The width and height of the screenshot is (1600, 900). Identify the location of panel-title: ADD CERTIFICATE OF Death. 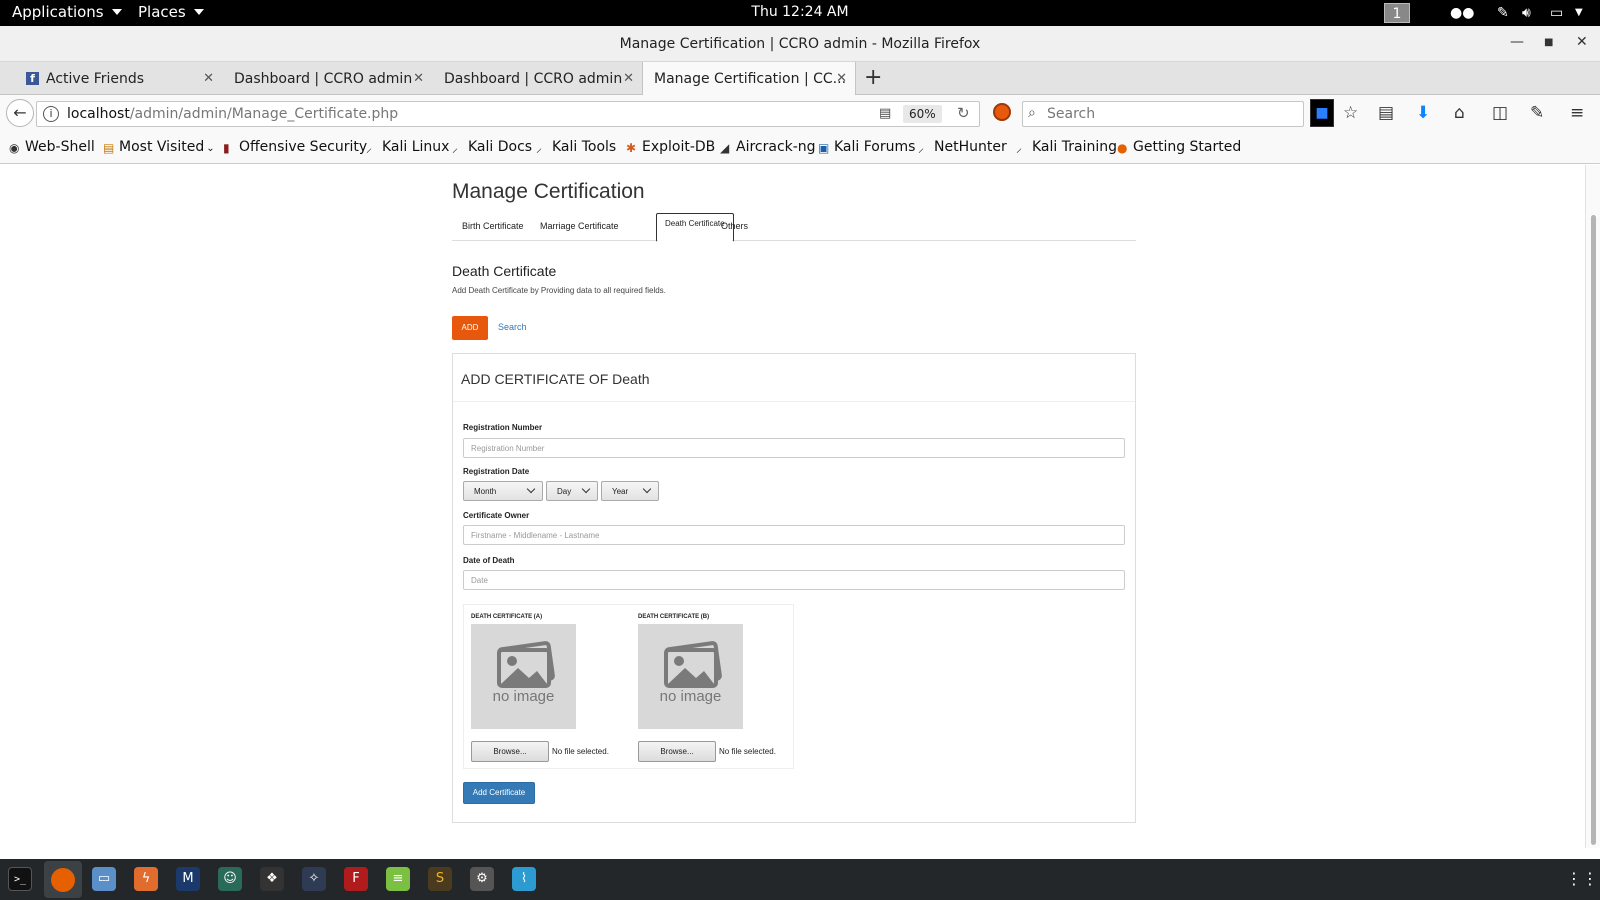
(555, 379).